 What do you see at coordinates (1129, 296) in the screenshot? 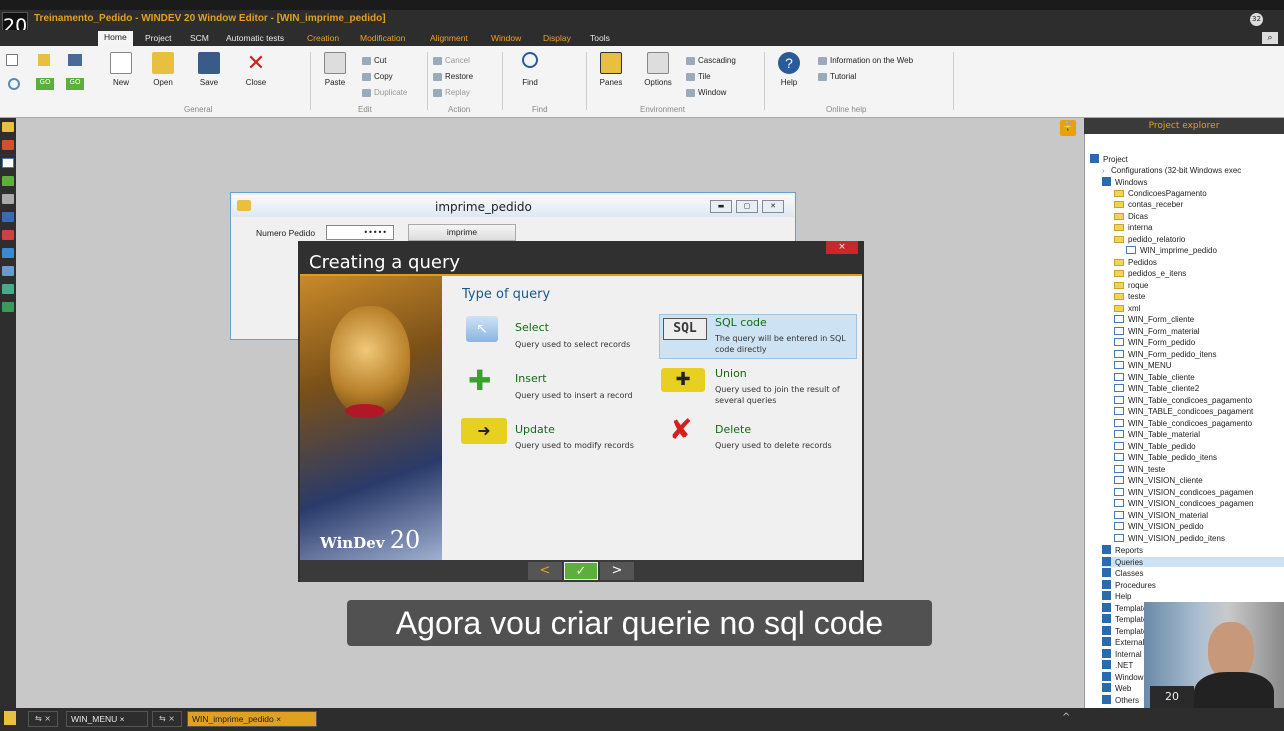
I see `tree-item: teste` at bounding box center [1129, 296].